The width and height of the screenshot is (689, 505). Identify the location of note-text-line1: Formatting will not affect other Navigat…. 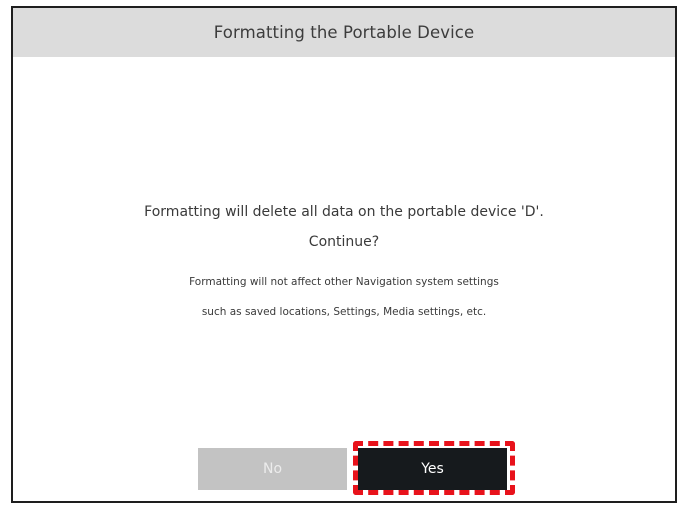
(344, 282).